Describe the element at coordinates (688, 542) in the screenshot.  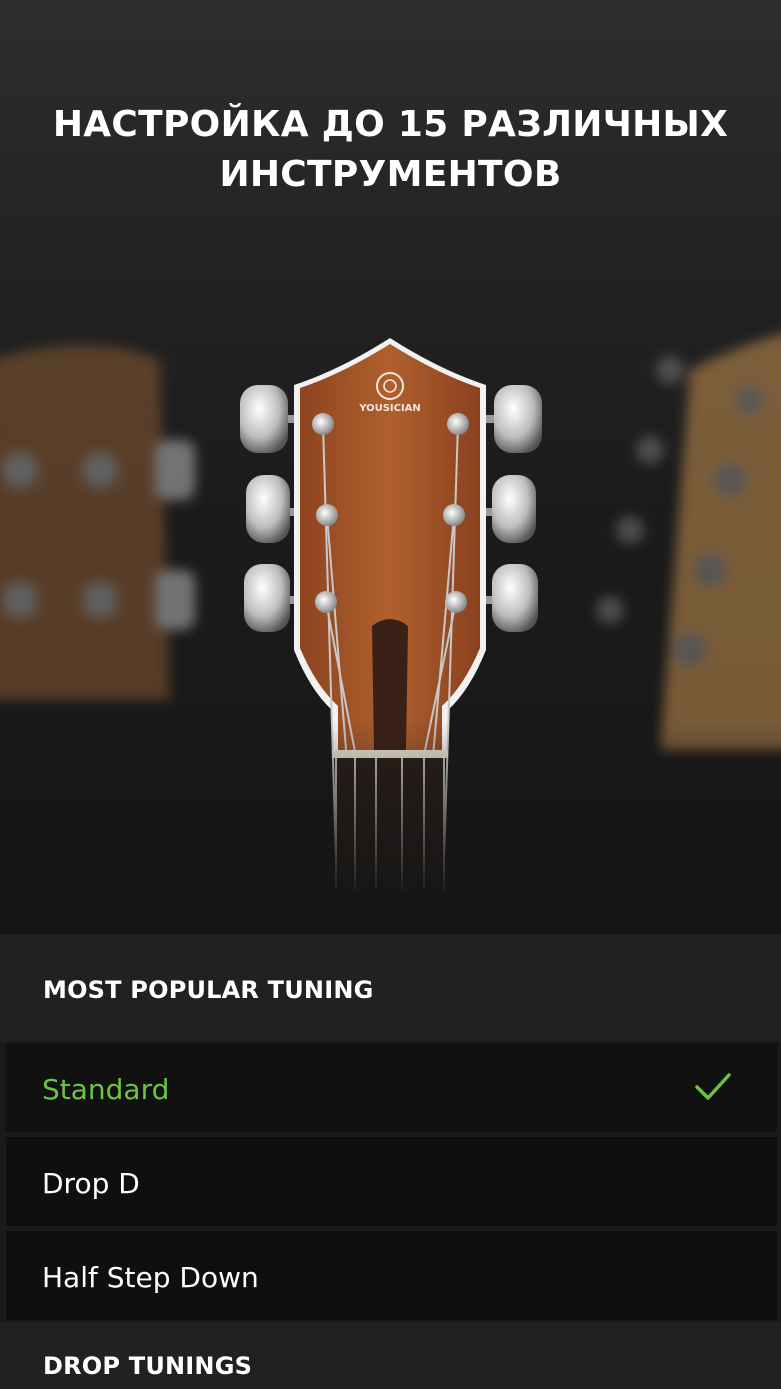
I see `blurred-guitar-right-image` at that location.